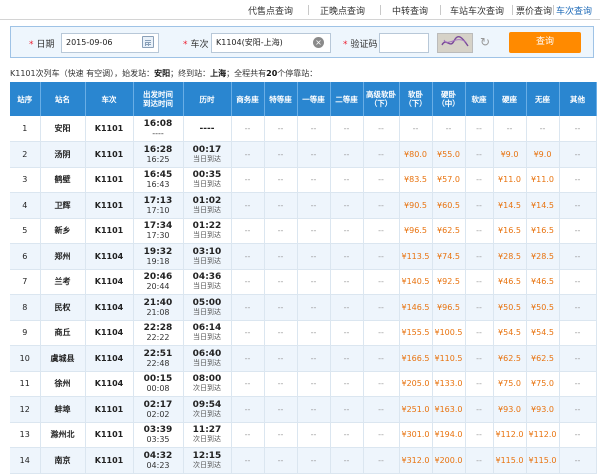 This screenshot has width=600, height=474. Describe the element at coordinates (82, 73) in the screenshot. I see `summary-prefix: K1101次列车（快速 有空调），始发站：` at that location.